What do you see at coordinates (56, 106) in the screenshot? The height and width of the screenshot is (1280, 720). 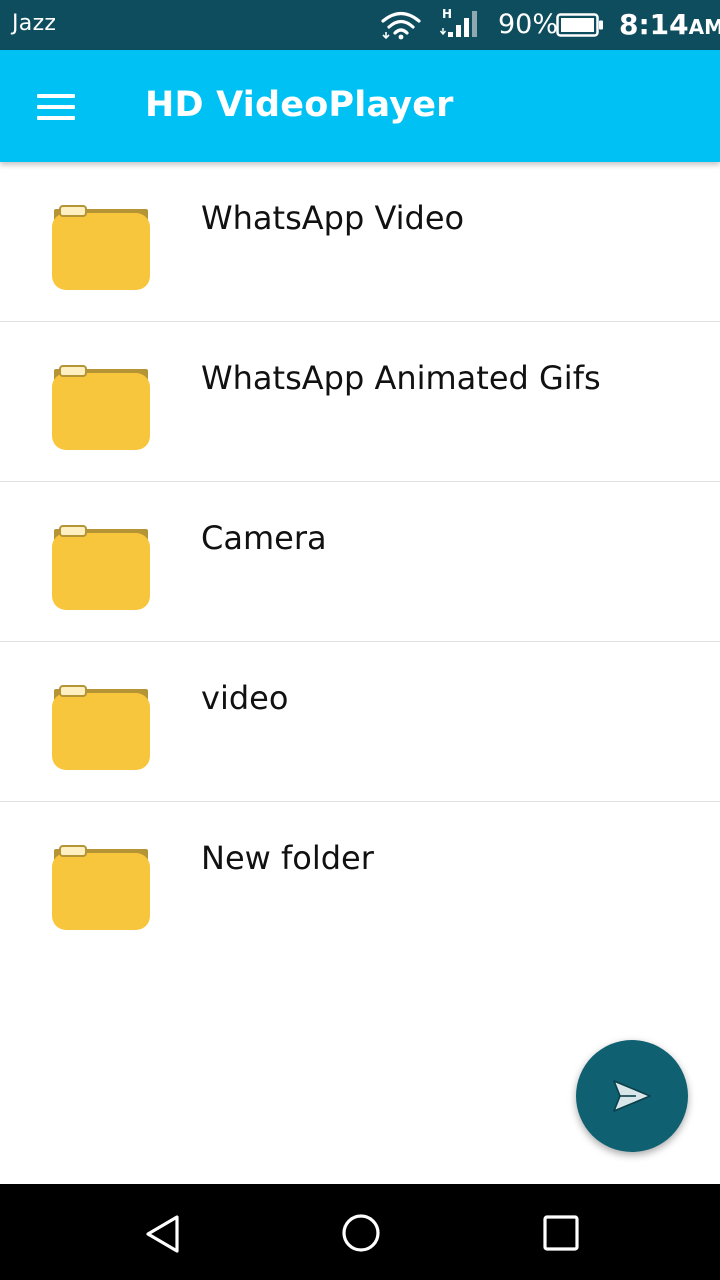 I see `hamburger-menu-icon` at bounding box center [56, 106].